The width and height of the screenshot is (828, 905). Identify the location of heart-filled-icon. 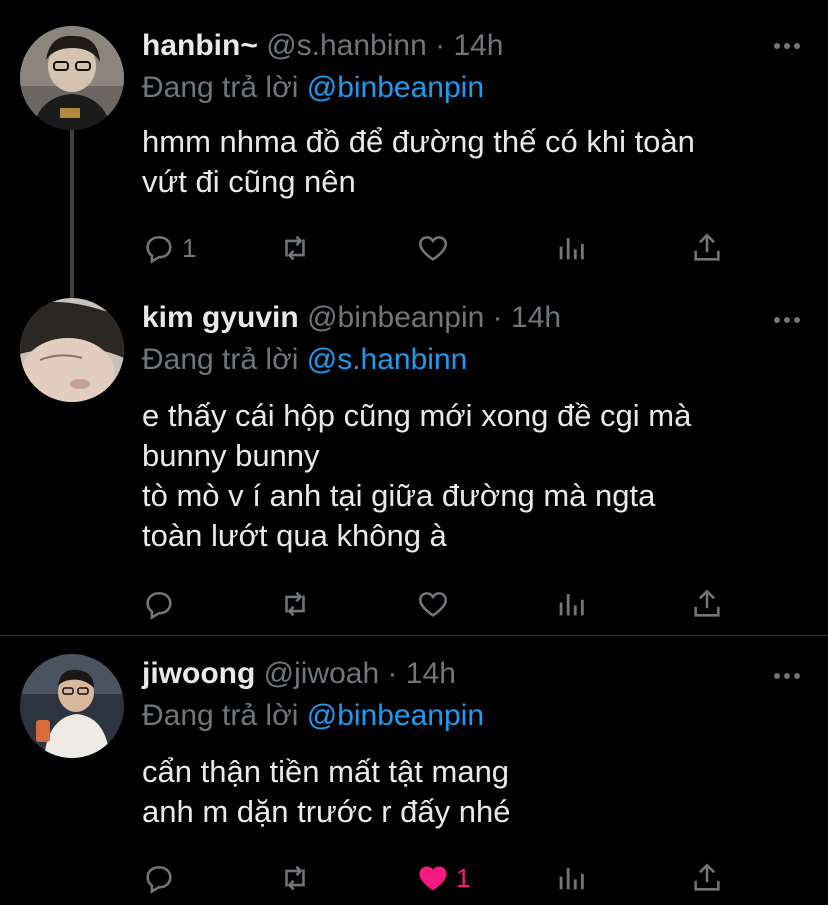
(433, 878).